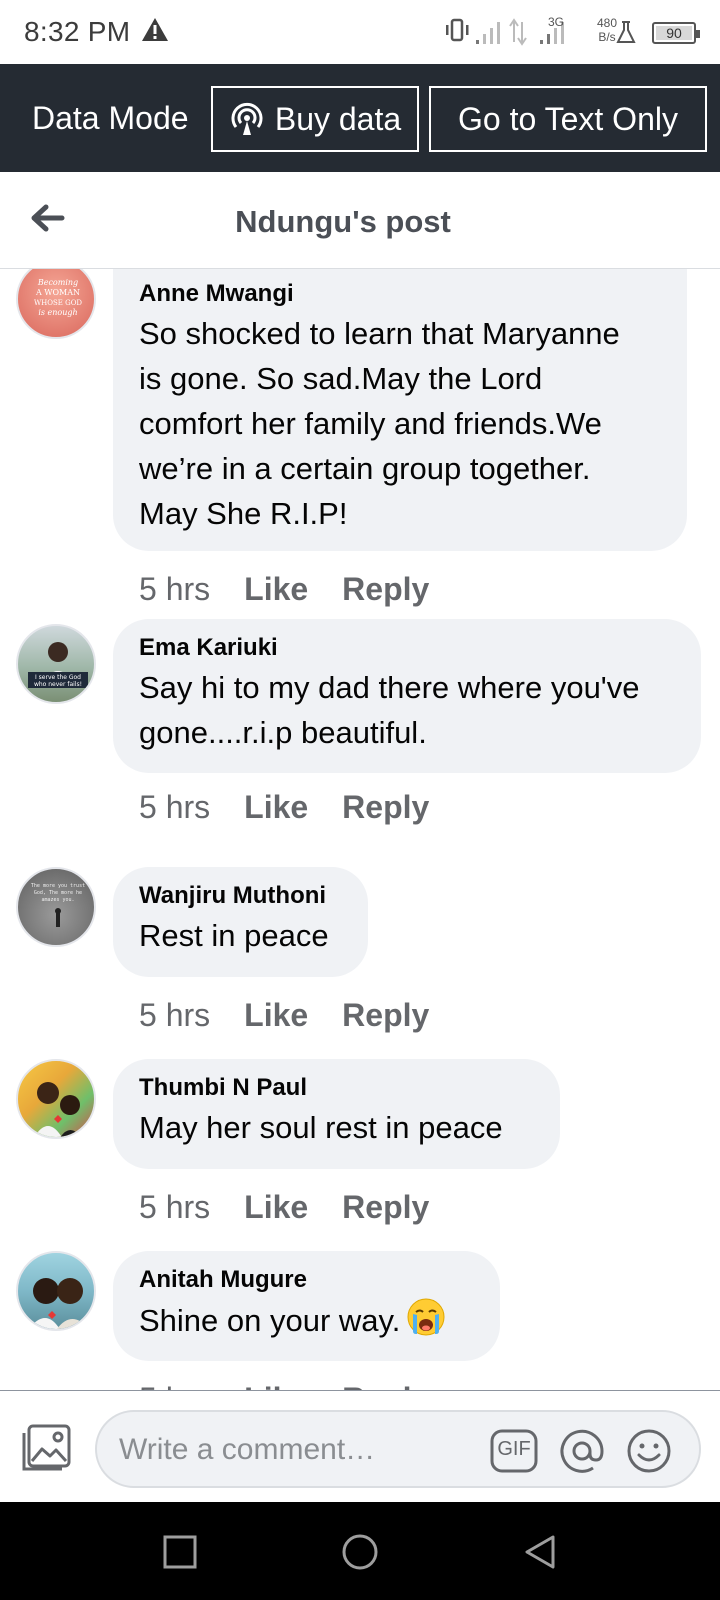 This screenshot has width=720, height=1600. Describe the element at coordinates (582, 1451) in the screenshot. I see `mention-icon` at that location.